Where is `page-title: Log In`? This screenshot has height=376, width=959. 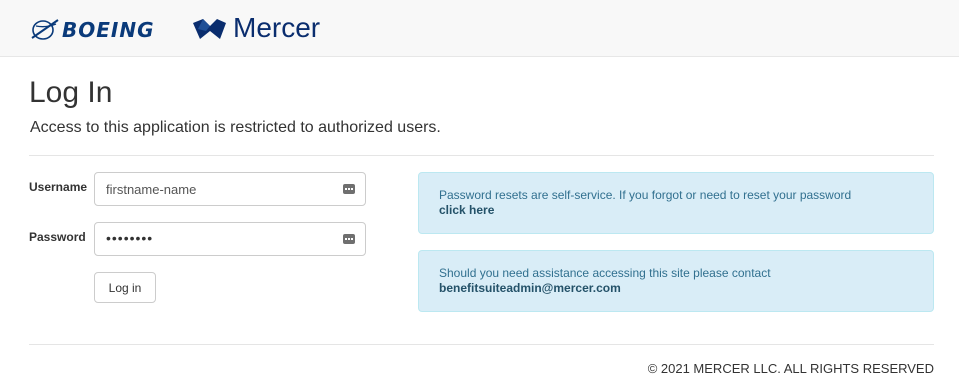 page-title: Log In is located at coordinates (71, 92).